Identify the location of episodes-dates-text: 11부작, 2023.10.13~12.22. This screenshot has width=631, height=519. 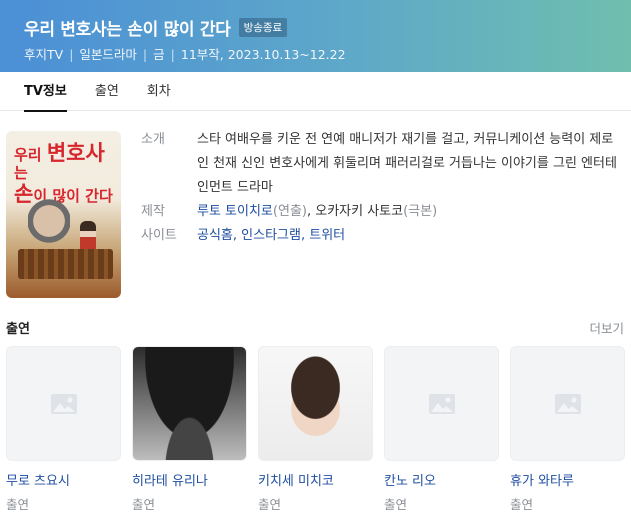
(263, 54).